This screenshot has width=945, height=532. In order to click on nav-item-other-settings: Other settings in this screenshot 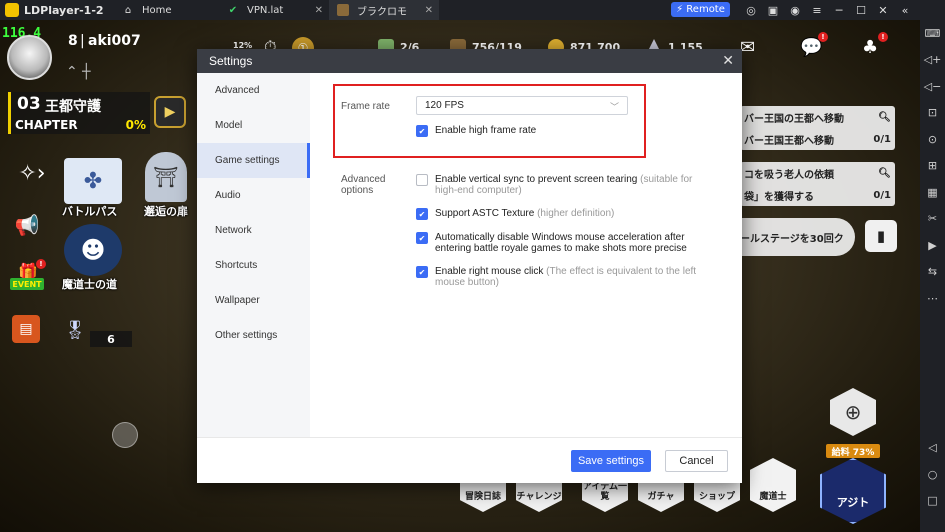, I will do `click(253, 335)`.